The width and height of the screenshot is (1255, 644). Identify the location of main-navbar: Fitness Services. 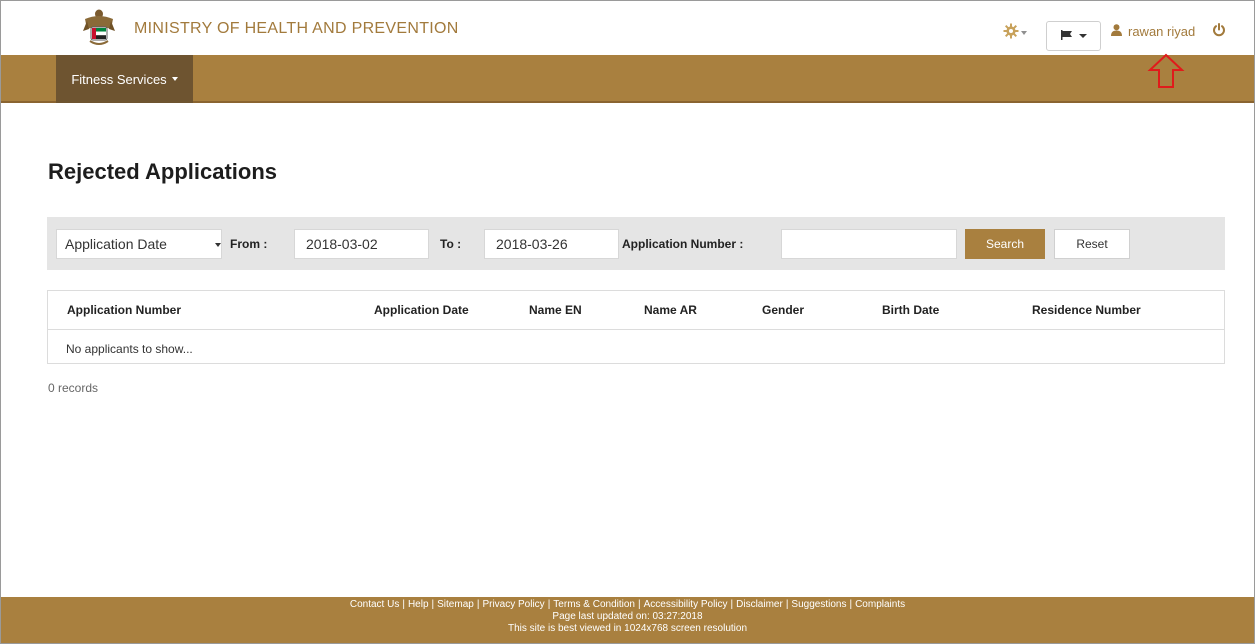
(627, 79).